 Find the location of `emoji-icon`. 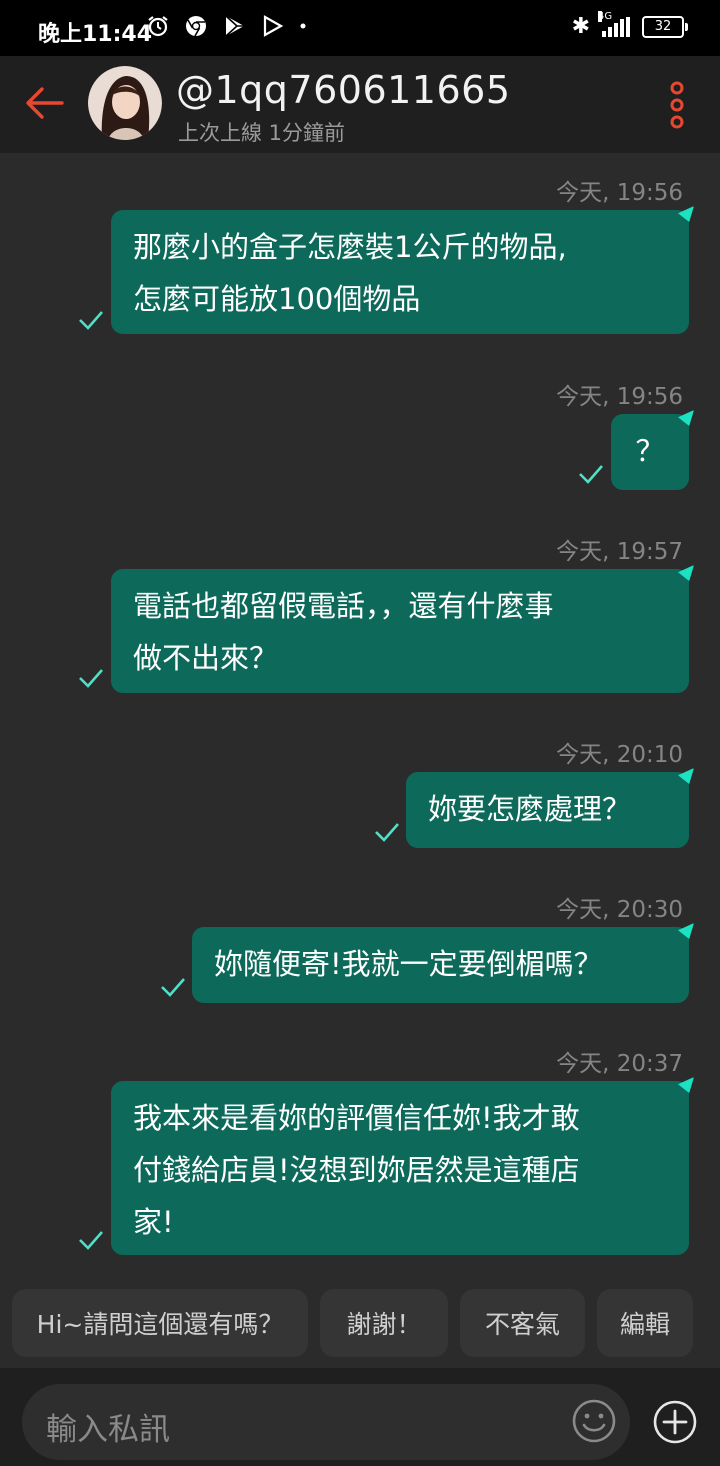

emoji-icon is located at coordinates (594, 1421).